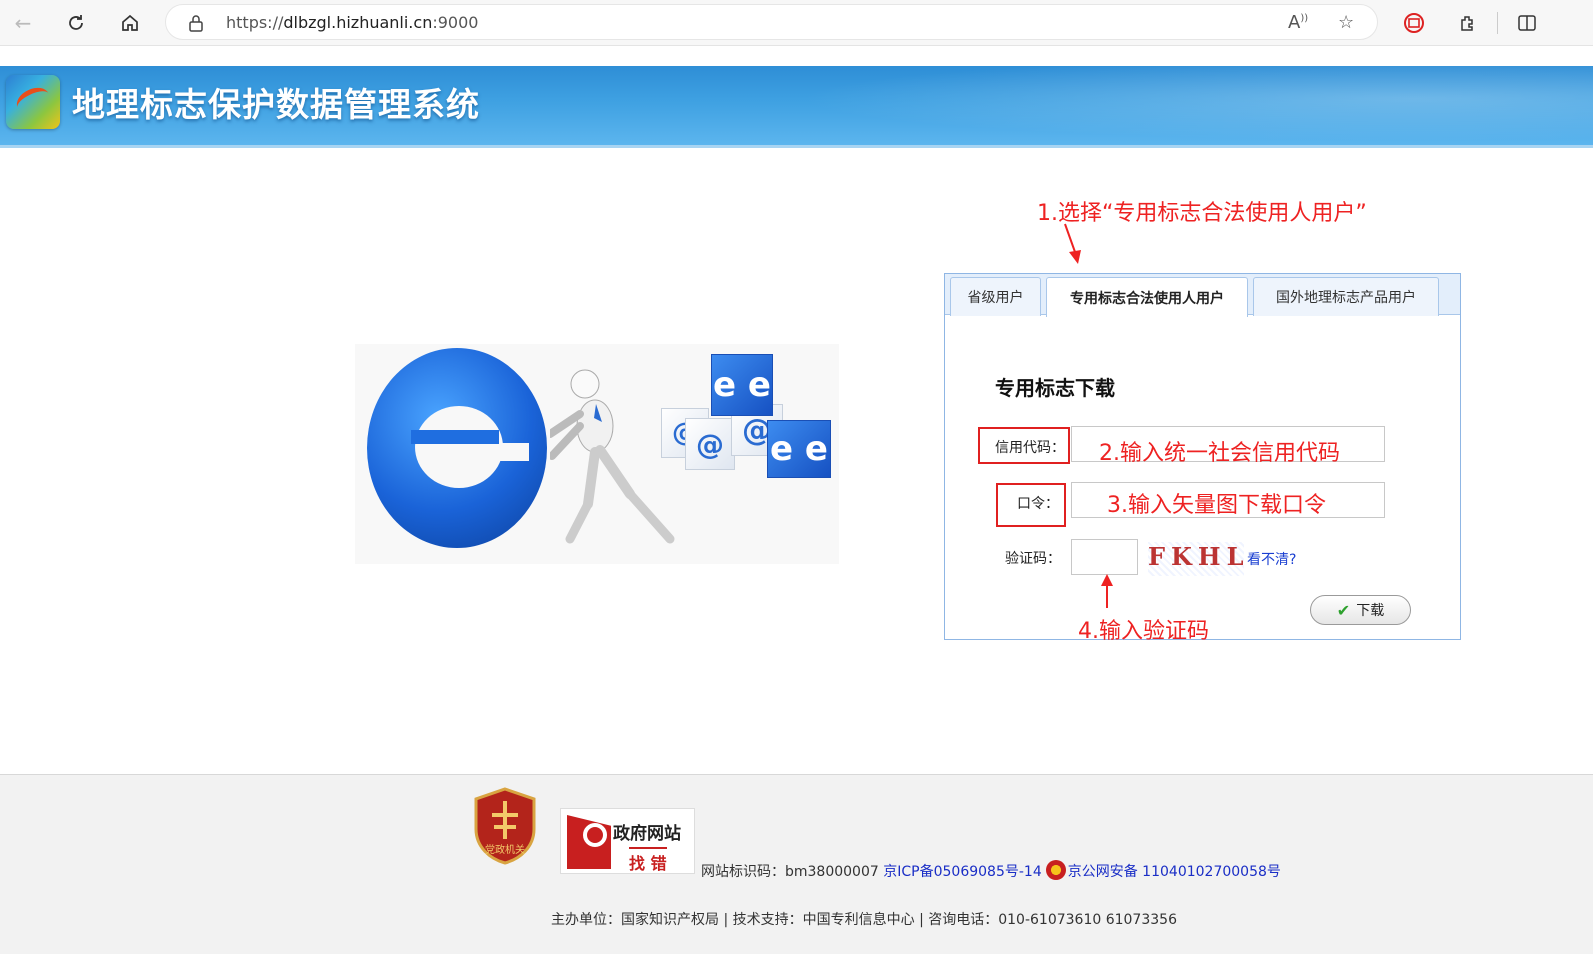 This screenshot has height=954, width=1593. I want to click on annotation-step3: 3.输入矢量图下载口令, so click(1216, 505).